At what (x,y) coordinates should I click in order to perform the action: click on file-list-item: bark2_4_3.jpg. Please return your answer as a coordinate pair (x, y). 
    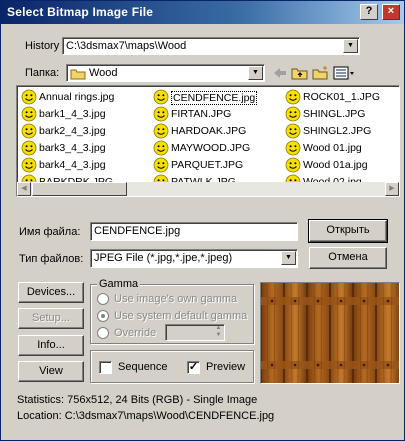
    Looking at the image, I should click on (85, 131).